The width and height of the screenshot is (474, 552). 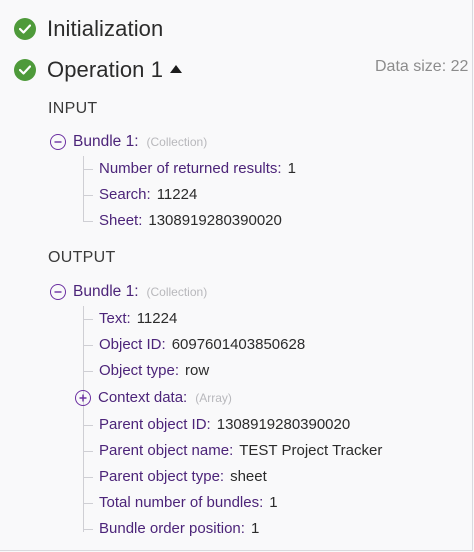 I want to click on field-key: Total number of bundles:, so click(x=181, y=502).